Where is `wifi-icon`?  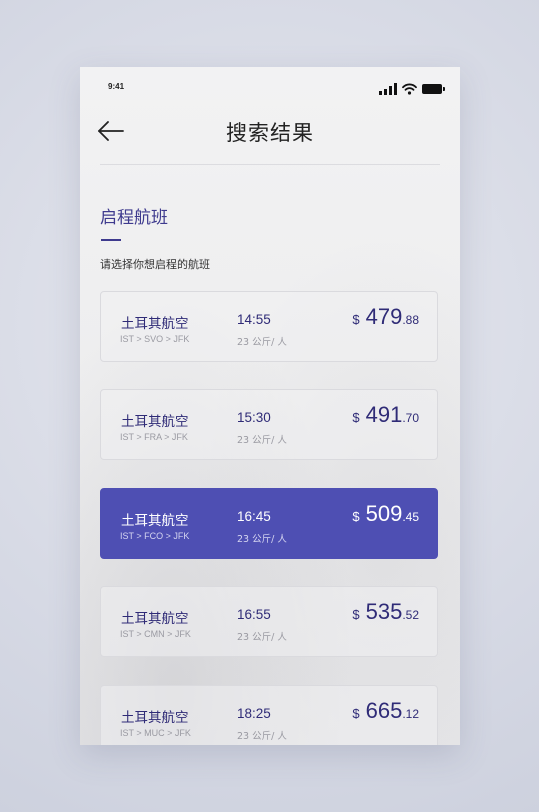 wifi-icon is located at coordinates (409, 89).